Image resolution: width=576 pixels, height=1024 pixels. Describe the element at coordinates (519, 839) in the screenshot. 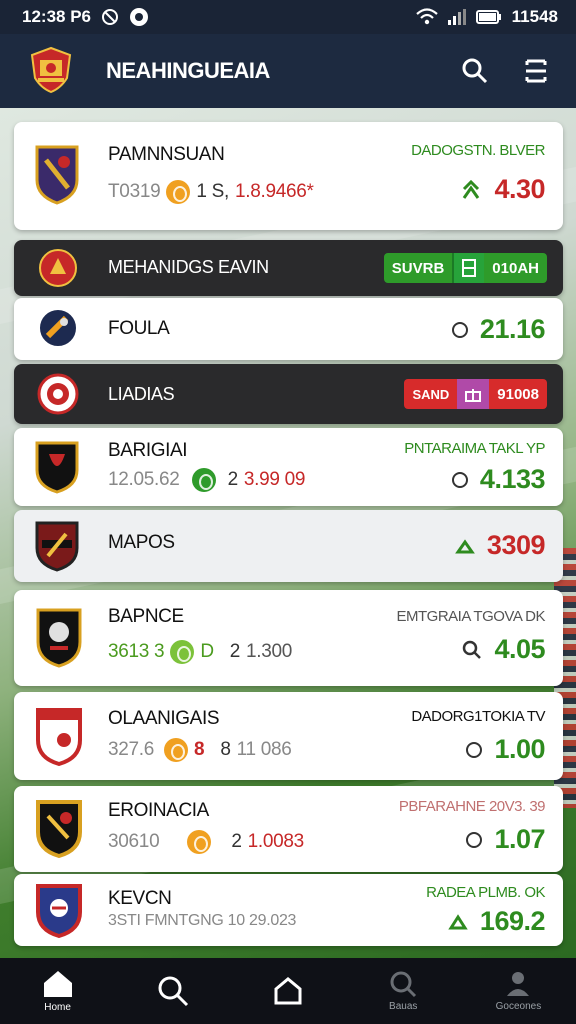

I see `odds-value: 1.07` at that location.